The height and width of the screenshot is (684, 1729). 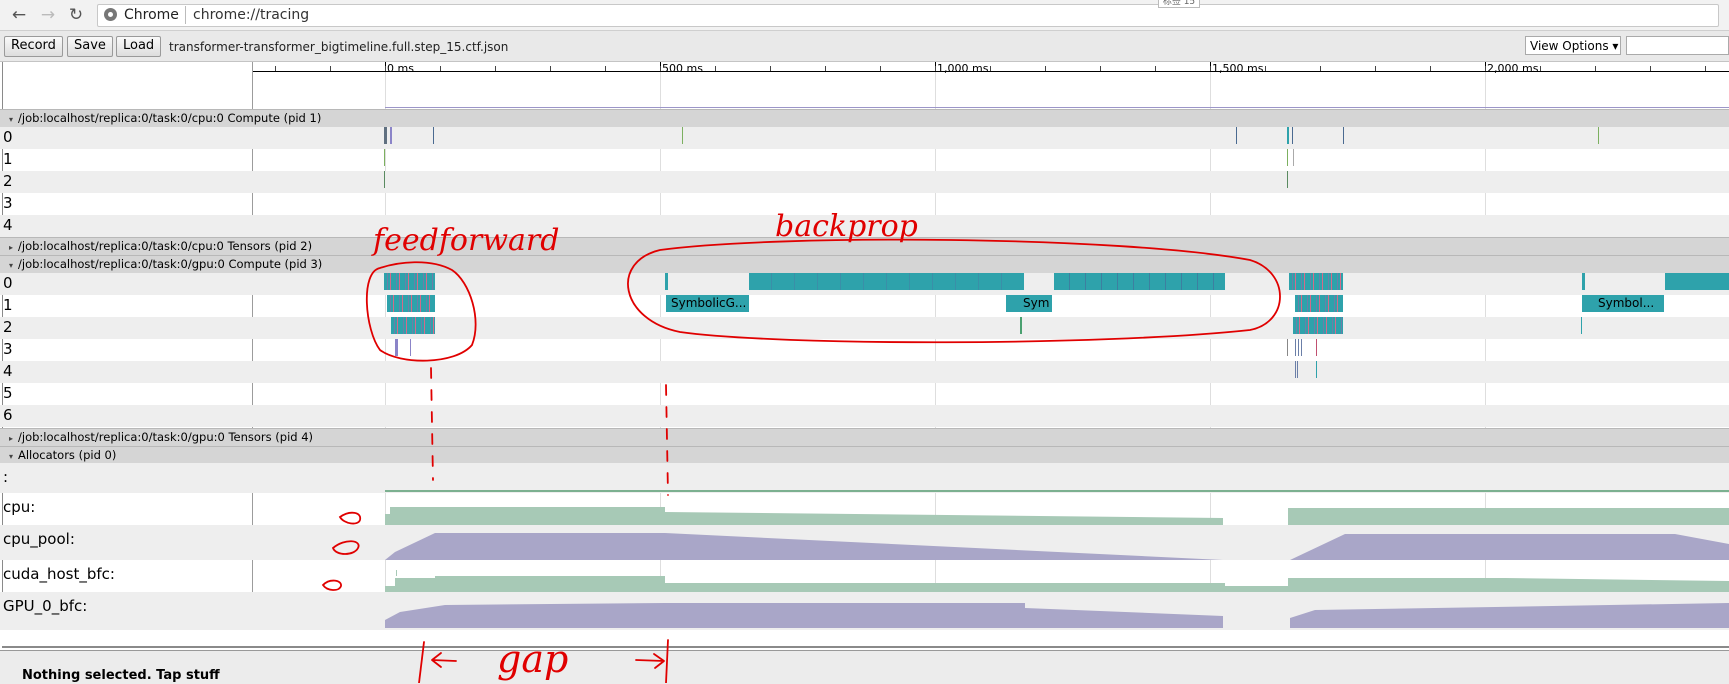 I want to click on save-button: Save, so click(x=90, y=46).